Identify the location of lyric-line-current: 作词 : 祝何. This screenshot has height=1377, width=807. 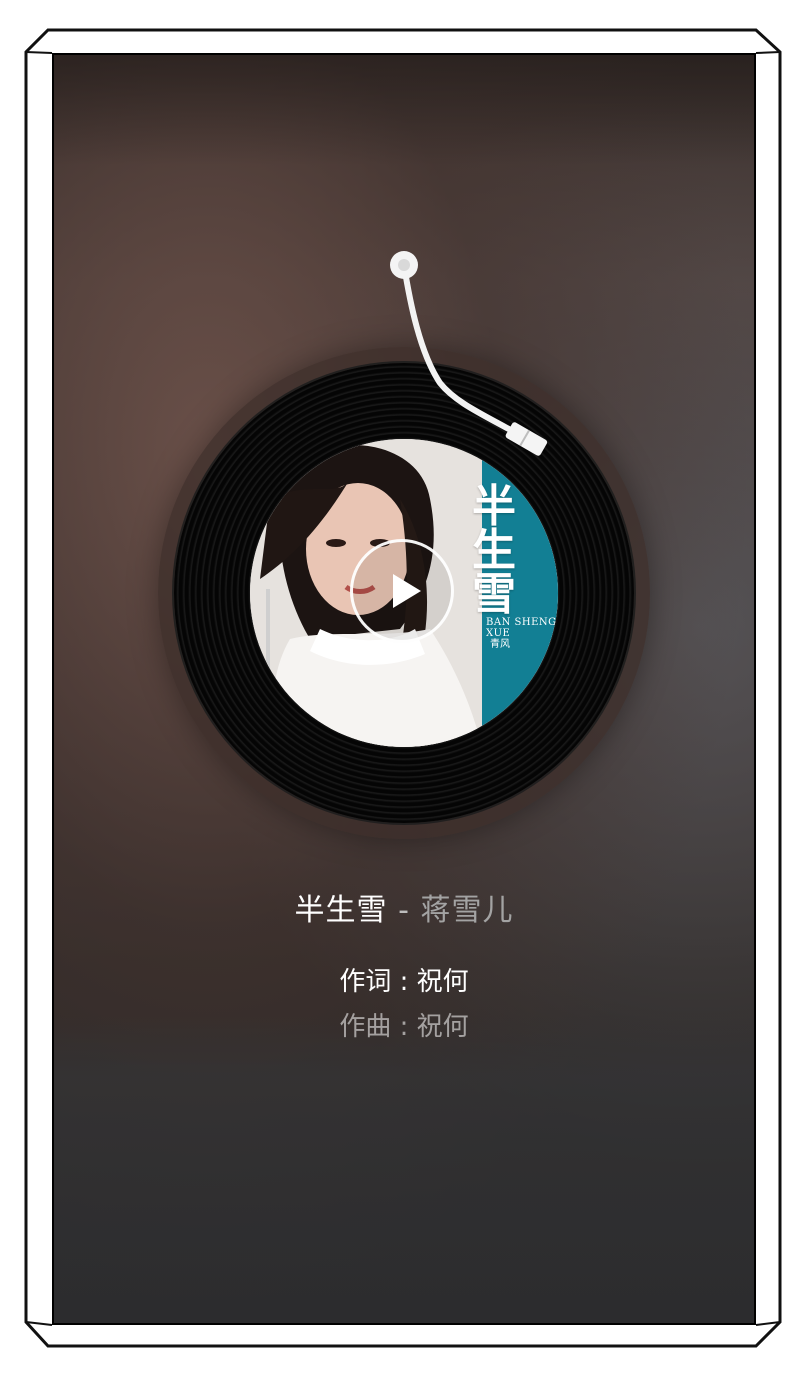
(404, 982).